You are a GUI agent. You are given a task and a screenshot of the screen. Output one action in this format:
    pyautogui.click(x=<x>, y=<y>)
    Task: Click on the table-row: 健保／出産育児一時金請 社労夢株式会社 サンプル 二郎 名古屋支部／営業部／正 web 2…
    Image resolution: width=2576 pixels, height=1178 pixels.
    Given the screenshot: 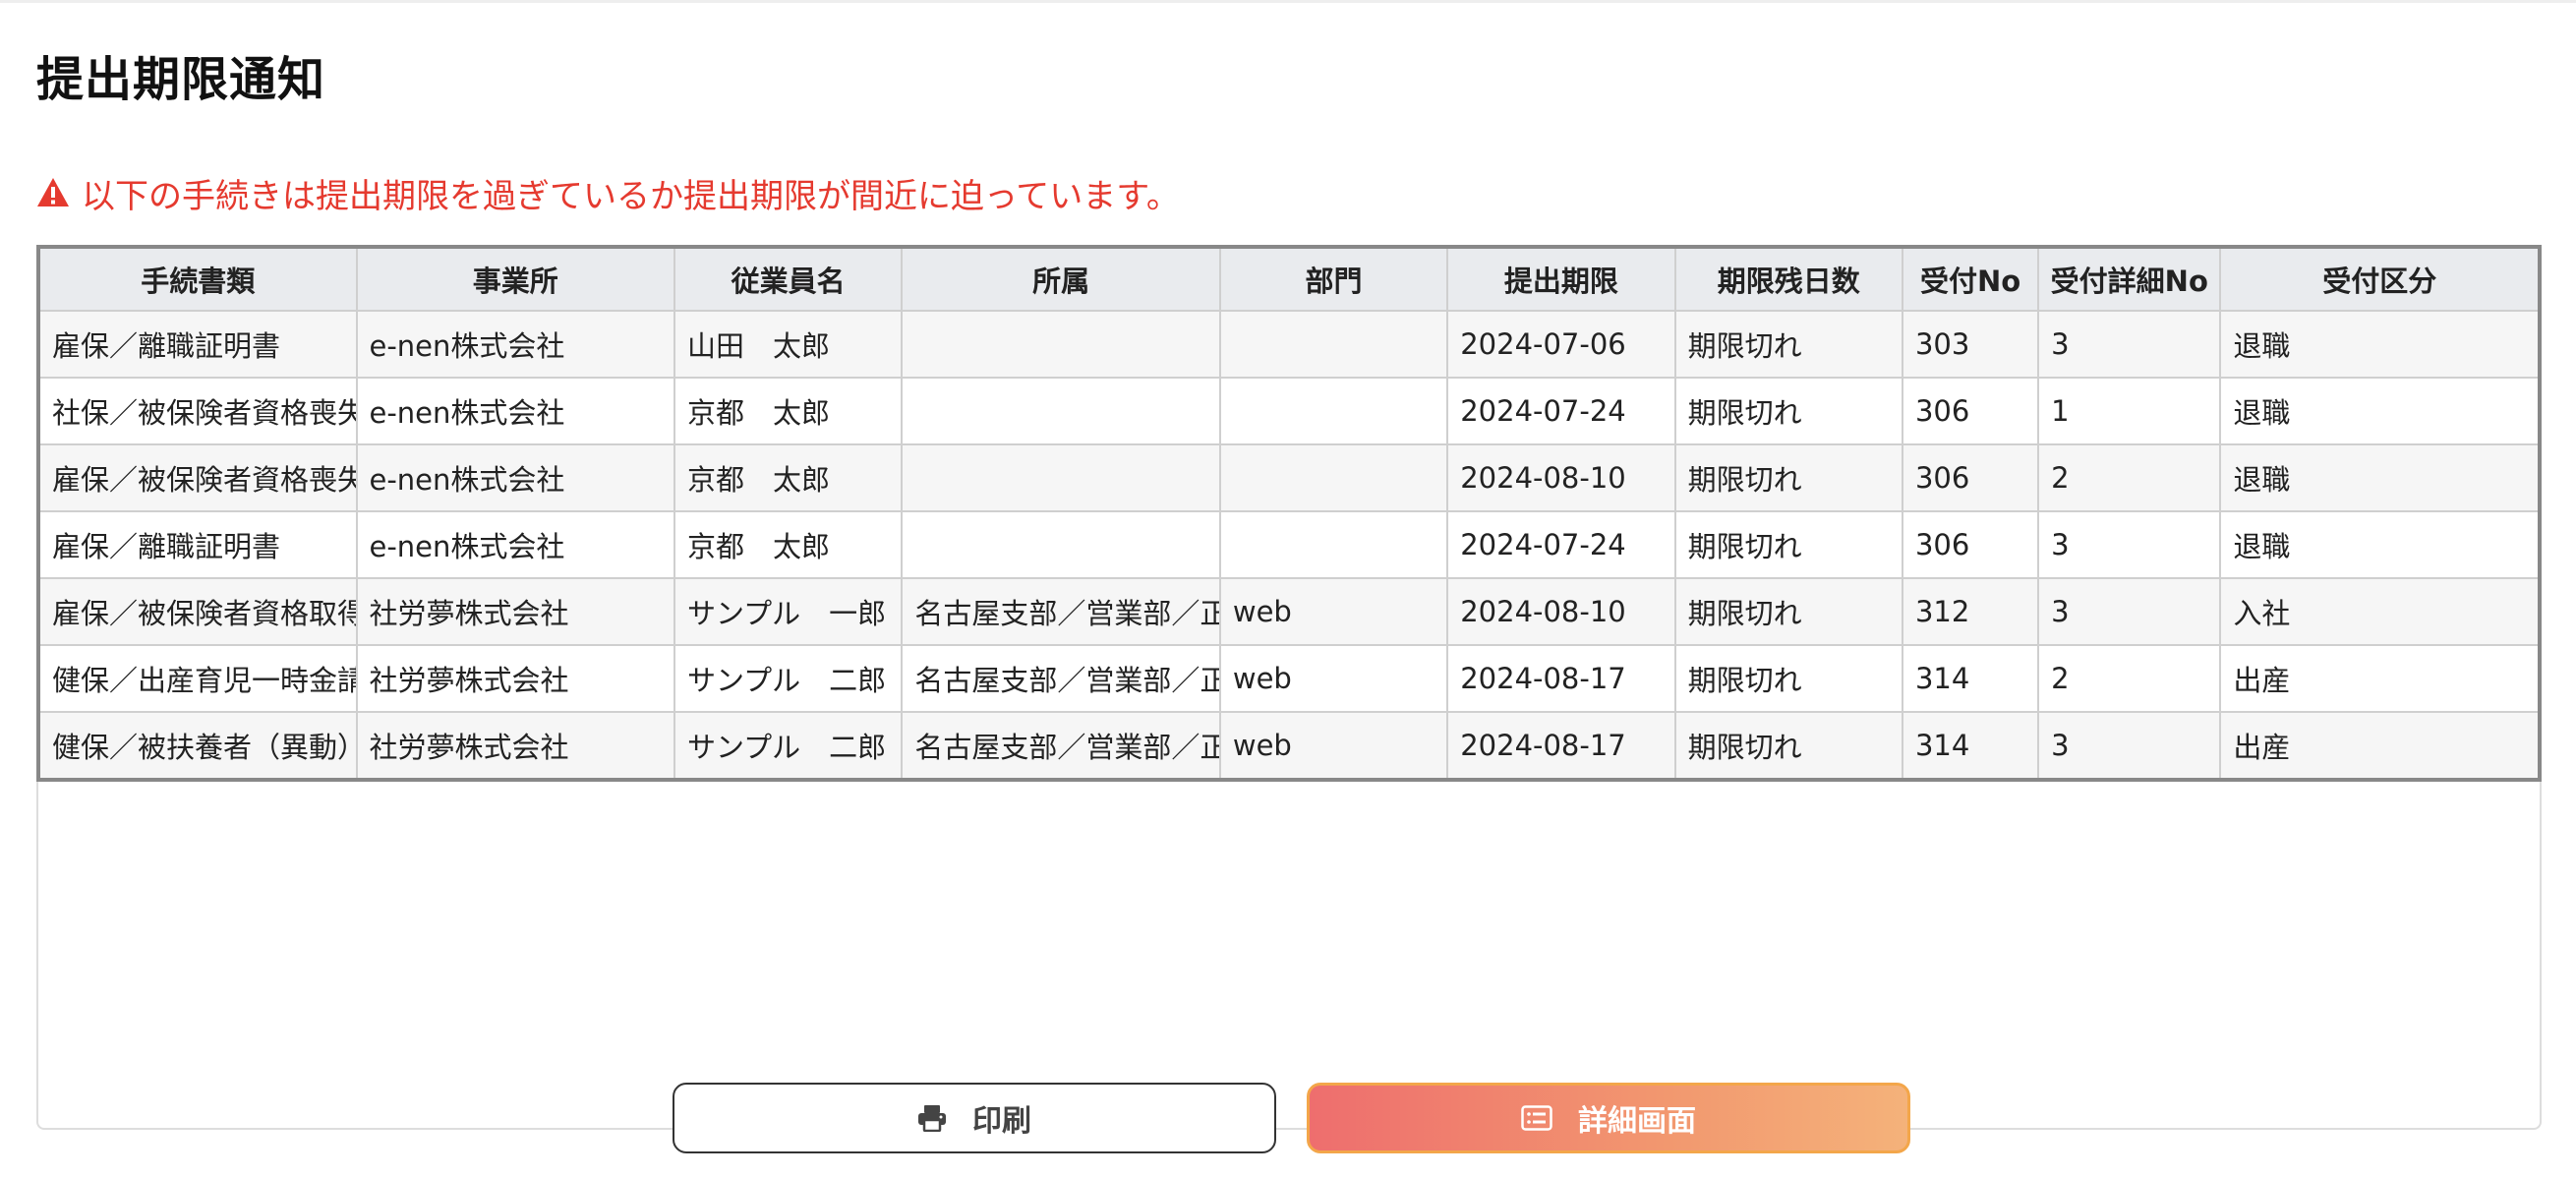 What is the action you would take?
    pyautogui.click(x=1289, y=678)
    